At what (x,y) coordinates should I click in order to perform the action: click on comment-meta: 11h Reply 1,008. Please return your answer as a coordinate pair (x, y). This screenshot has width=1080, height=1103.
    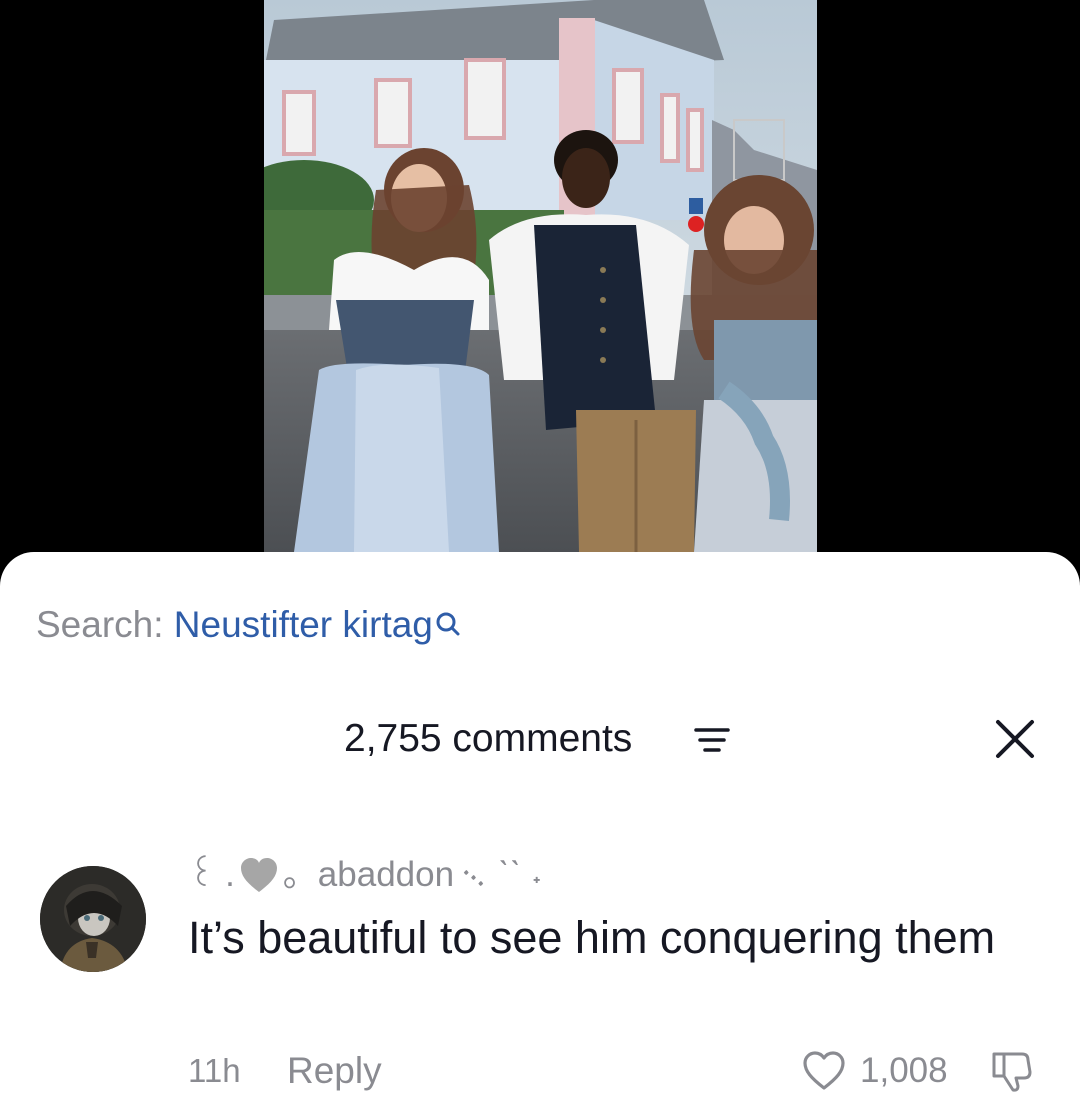
    Looking at the image, I should click on (628, 1071).